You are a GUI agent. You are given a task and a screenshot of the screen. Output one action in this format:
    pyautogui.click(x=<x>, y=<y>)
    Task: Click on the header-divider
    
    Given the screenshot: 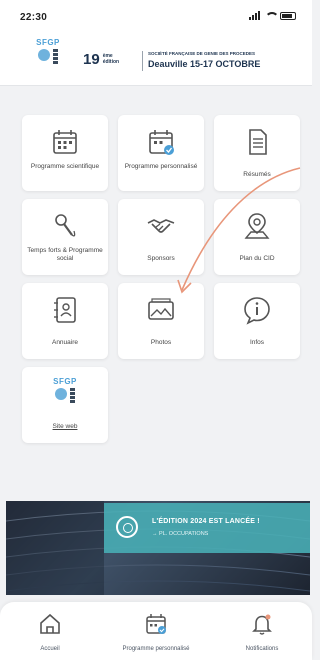 What is the action you would take?
    pyautogui.click(x=142, y=61)
    